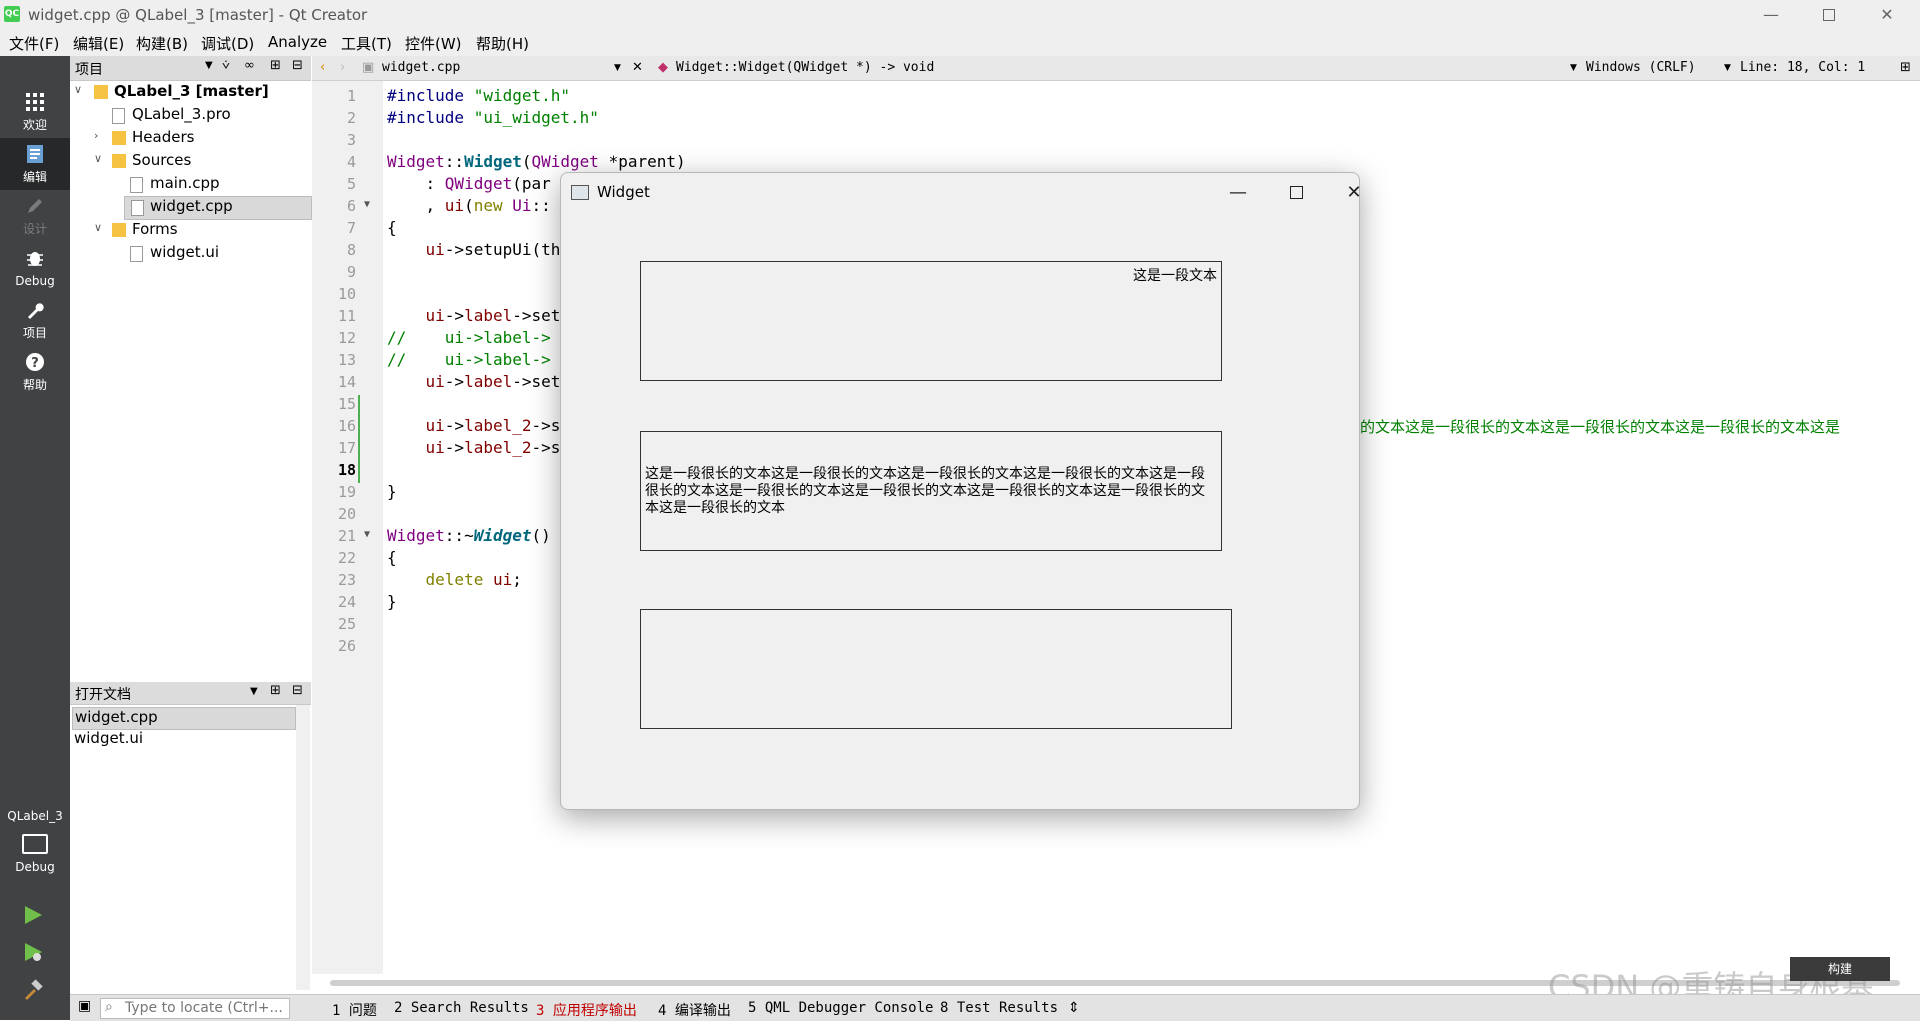 Image resolution: width=1920 pixels, height=1021 pixels. What do you see at coordinates (303, 847) in the screenshot?
I see `scrollbar` at bounding box center [303, 847].